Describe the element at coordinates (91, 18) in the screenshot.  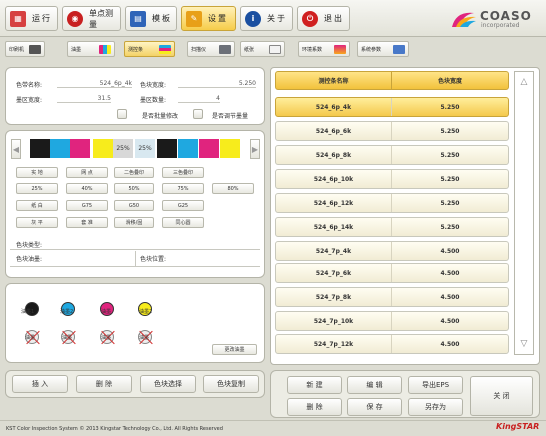
I see `single-measure-button: ◉ 单点测量` at that location.